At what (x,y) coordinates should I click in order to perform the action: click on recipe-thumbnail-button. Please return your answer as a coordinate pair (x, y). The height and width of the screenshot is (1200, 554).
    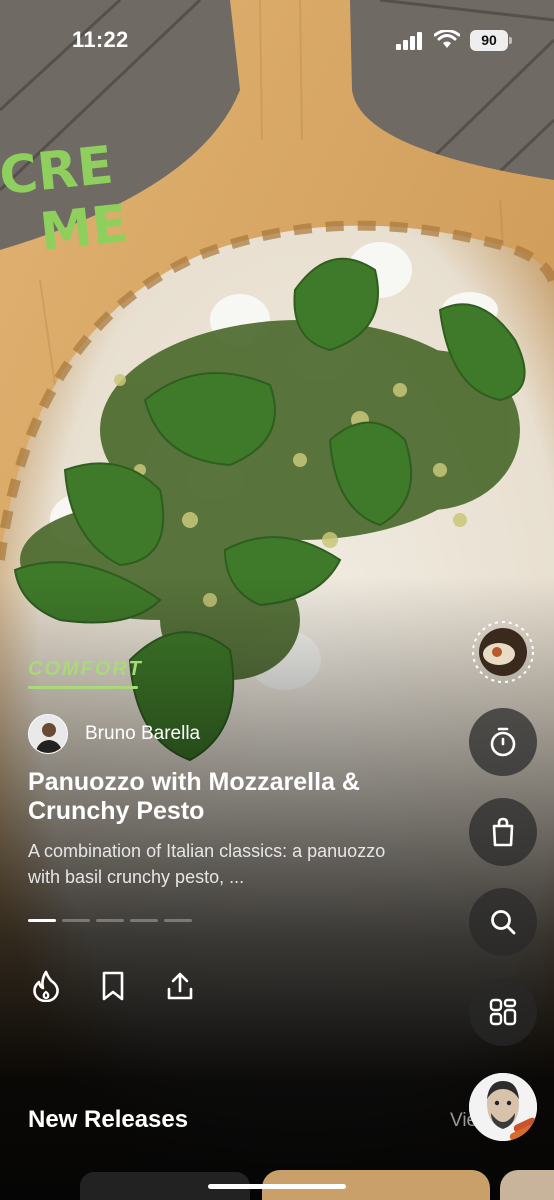
    Looking at the image, I should click on (503, 652).